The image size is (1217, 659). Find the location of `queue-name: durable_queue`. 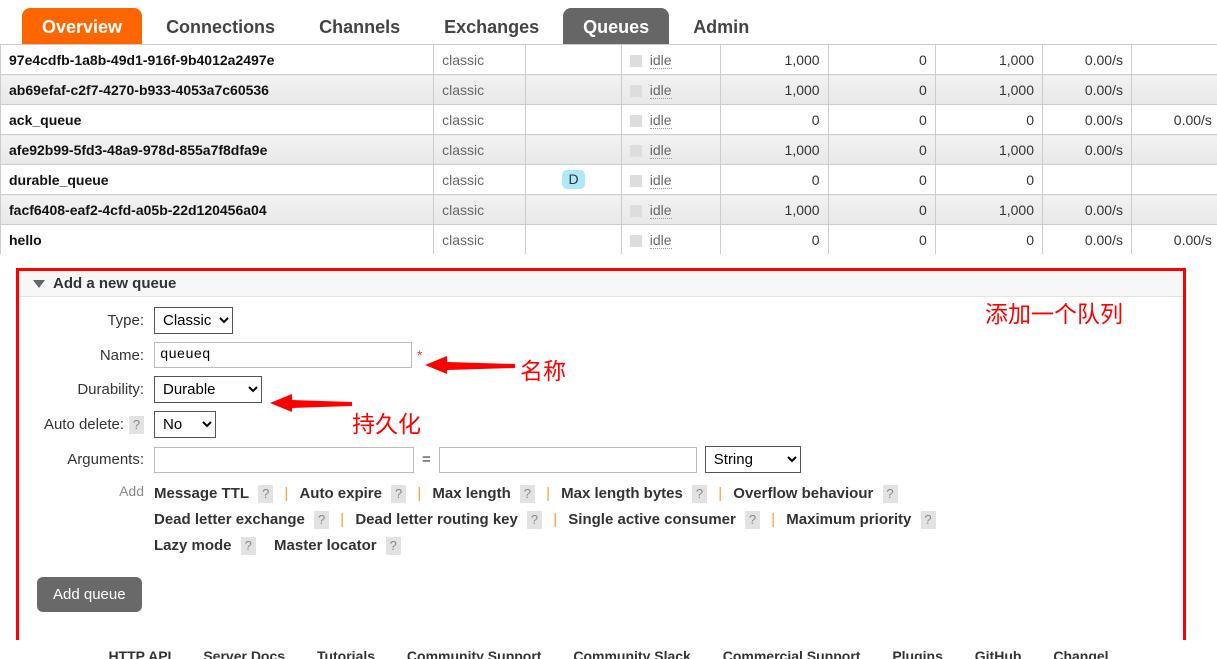

queue-name: durable_queue is located at coordinates (217, 179).